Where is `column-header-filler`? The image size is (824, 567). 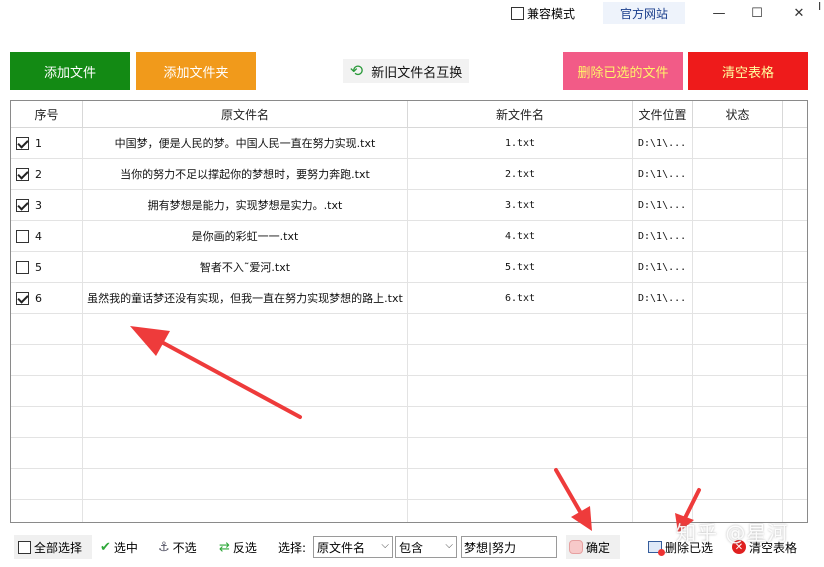 column-header-filler is located at coordinates (795, 114).